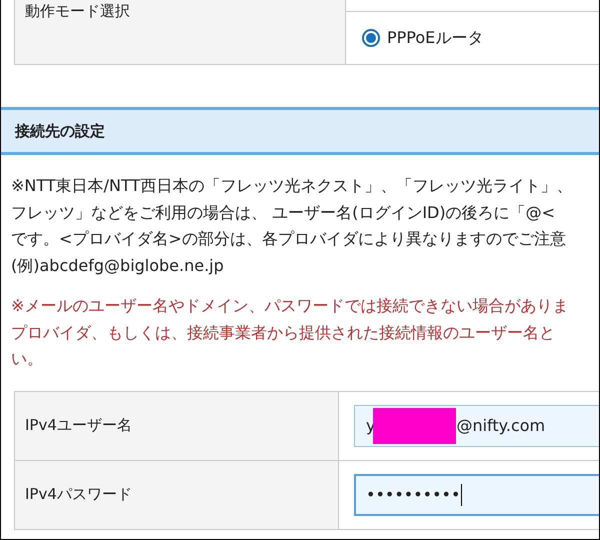 Image resolution: width=600 pixels, height=540 pixels. Describe the element at coordinates (476, 495) in the screenshot. I see `input-field: ••••••••••` at that location.